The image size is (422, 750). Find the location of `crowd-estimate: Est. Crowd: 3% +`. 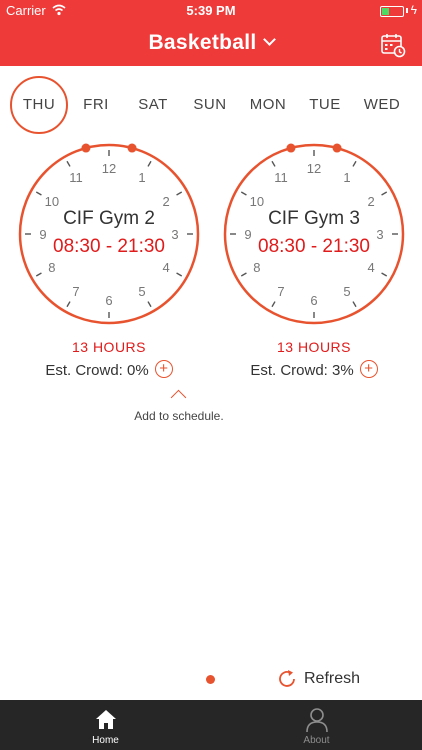

crowd-estimate: Est. Crowd: 3% + is located at coordinates (314, 370).